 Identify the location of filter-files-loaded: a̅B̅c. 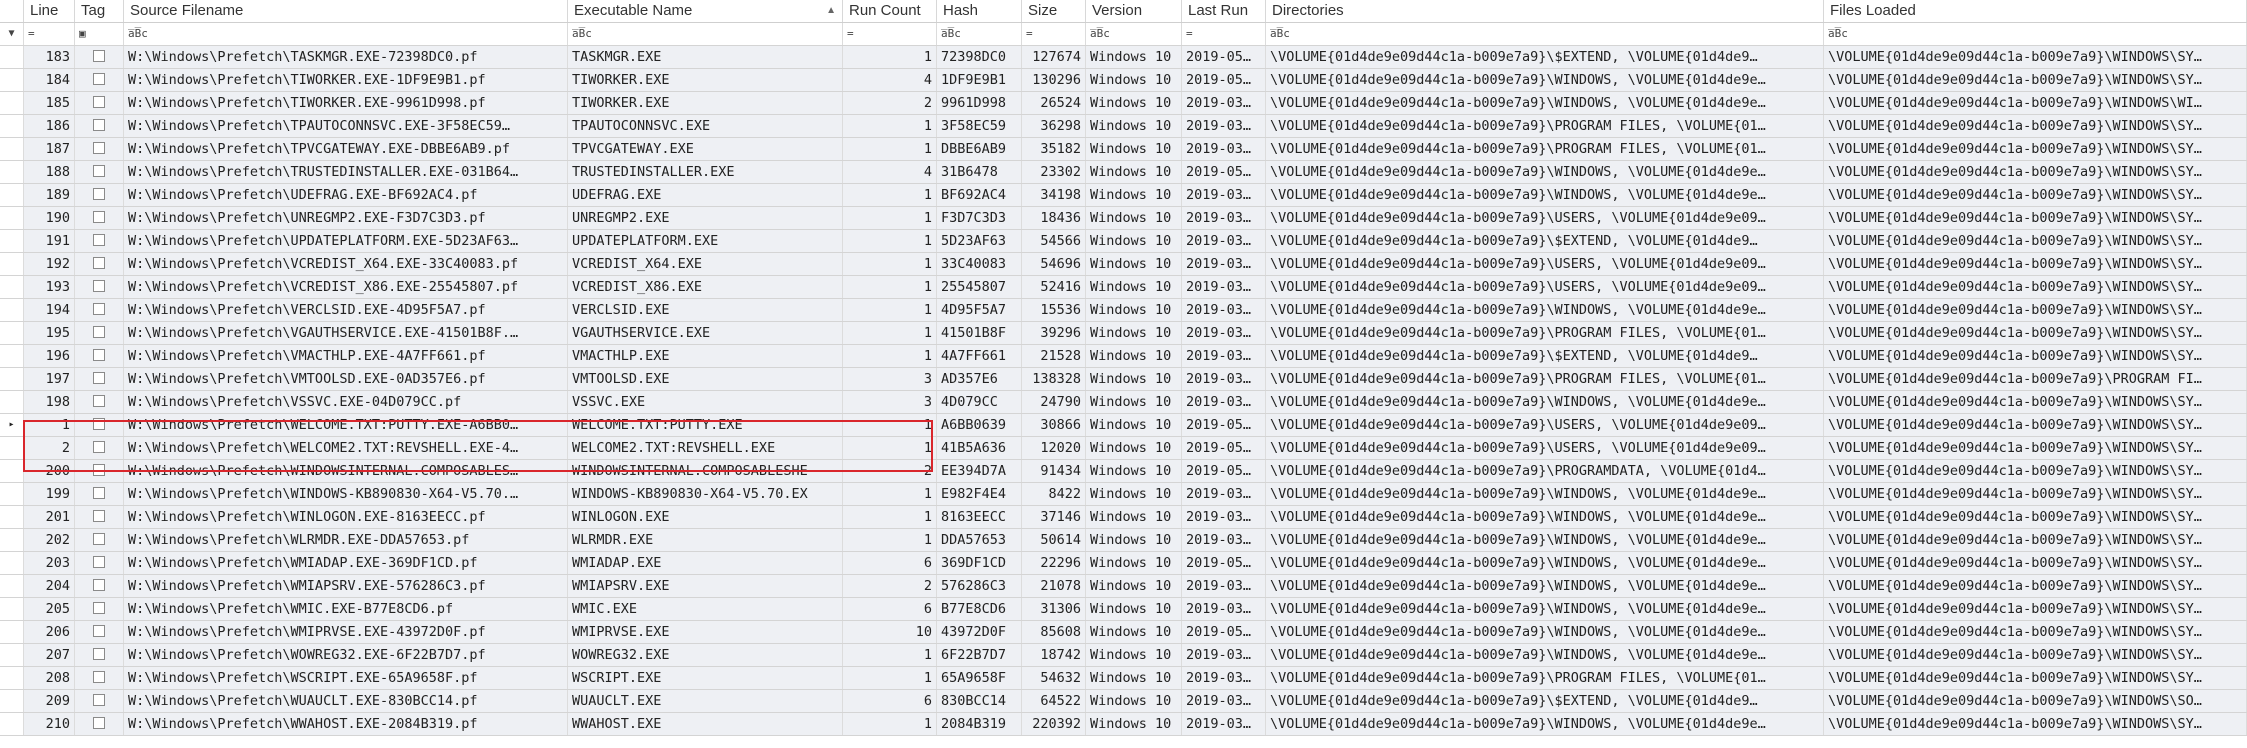
(2035, 34).